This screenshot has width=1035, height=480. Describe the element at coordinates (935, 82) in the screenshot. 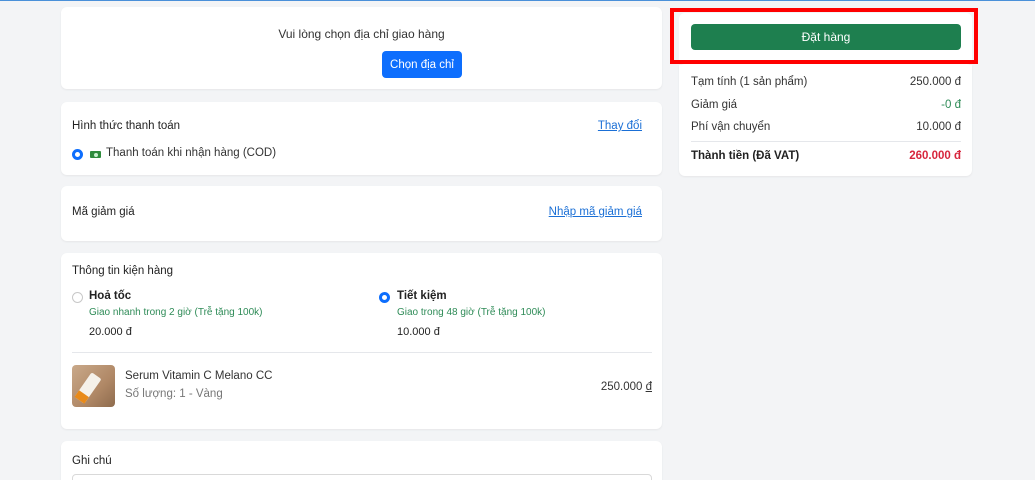

I see `subtotal-value: 250.000 đ` at that location.